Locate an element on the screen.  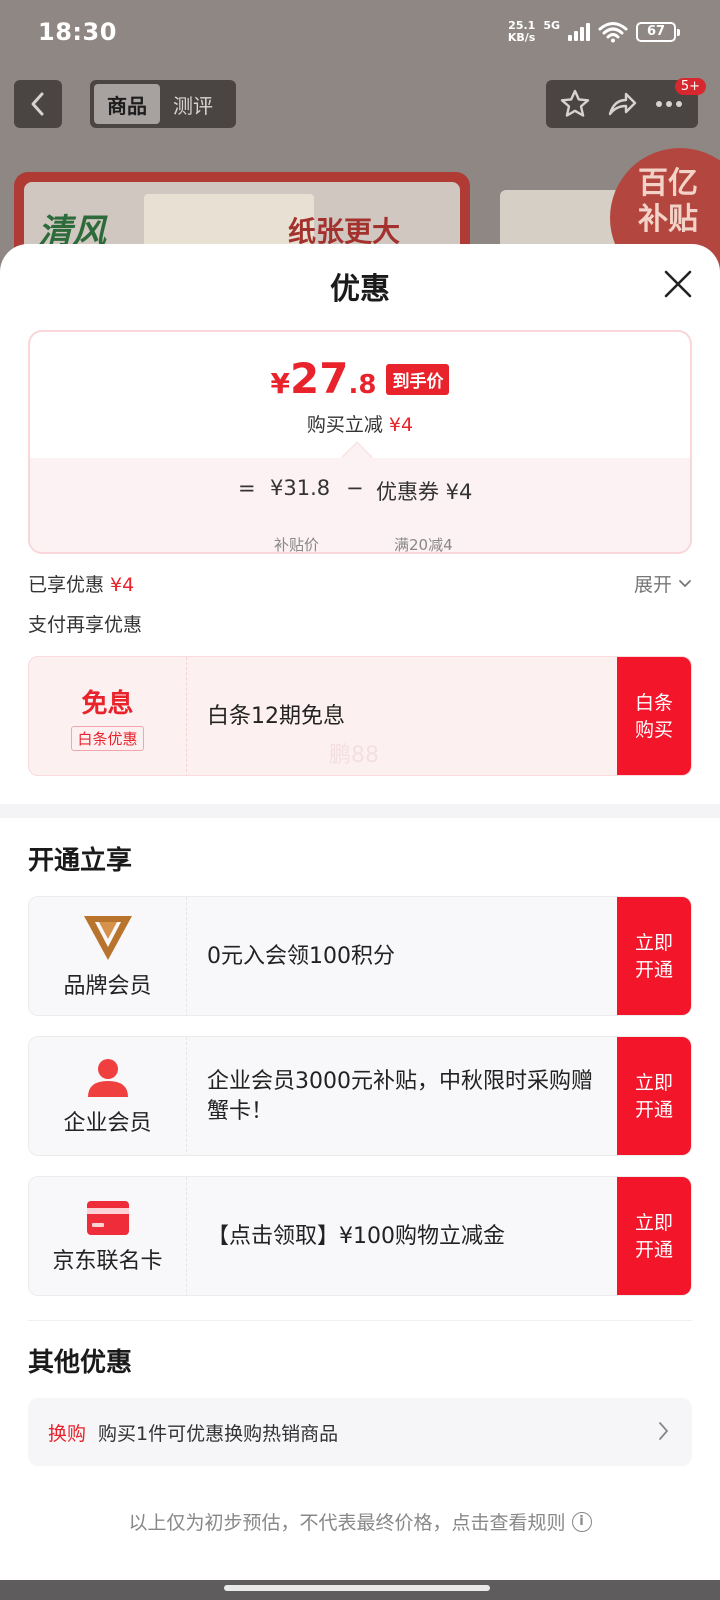
coupon-condition: 满20减4 is located at coordinates (423, 545).